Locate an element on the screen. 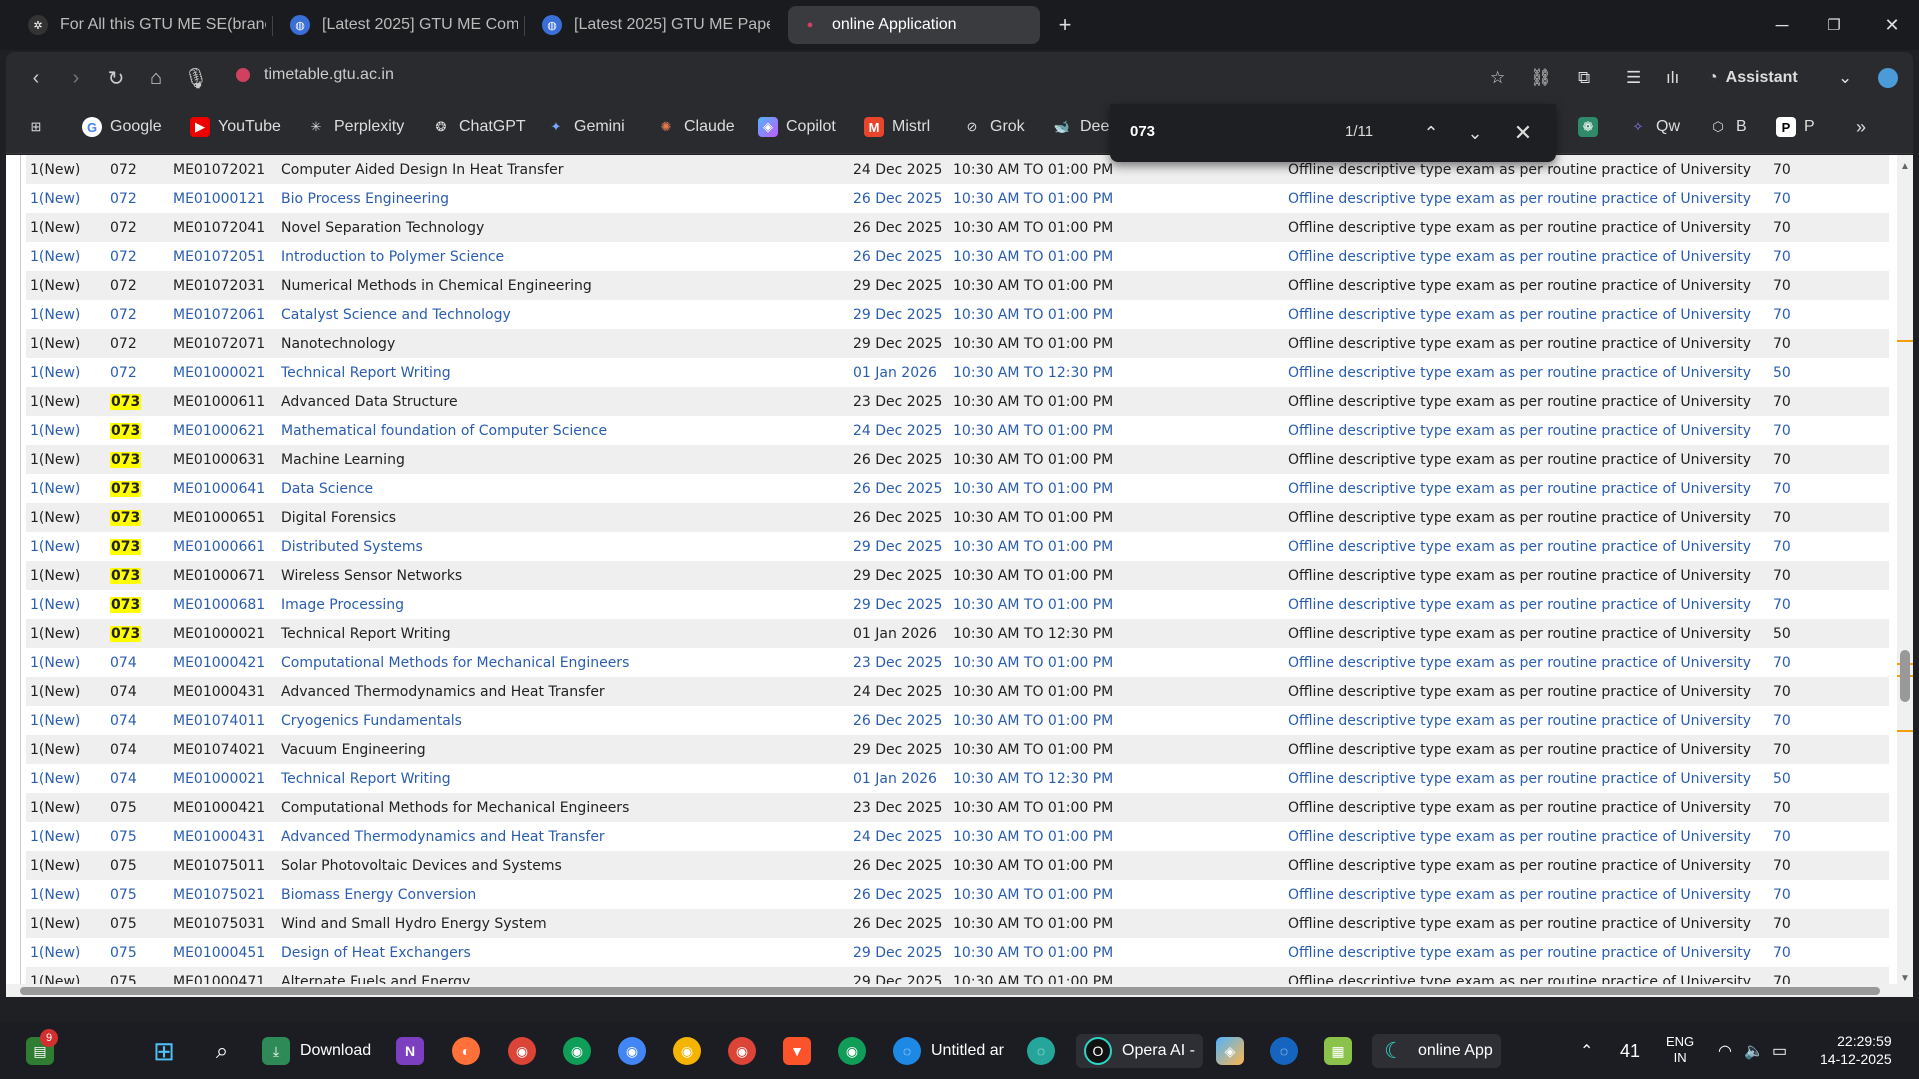  system-clock: 22:29:59 14-12-2025 is located at coordinates (1856, 1050).